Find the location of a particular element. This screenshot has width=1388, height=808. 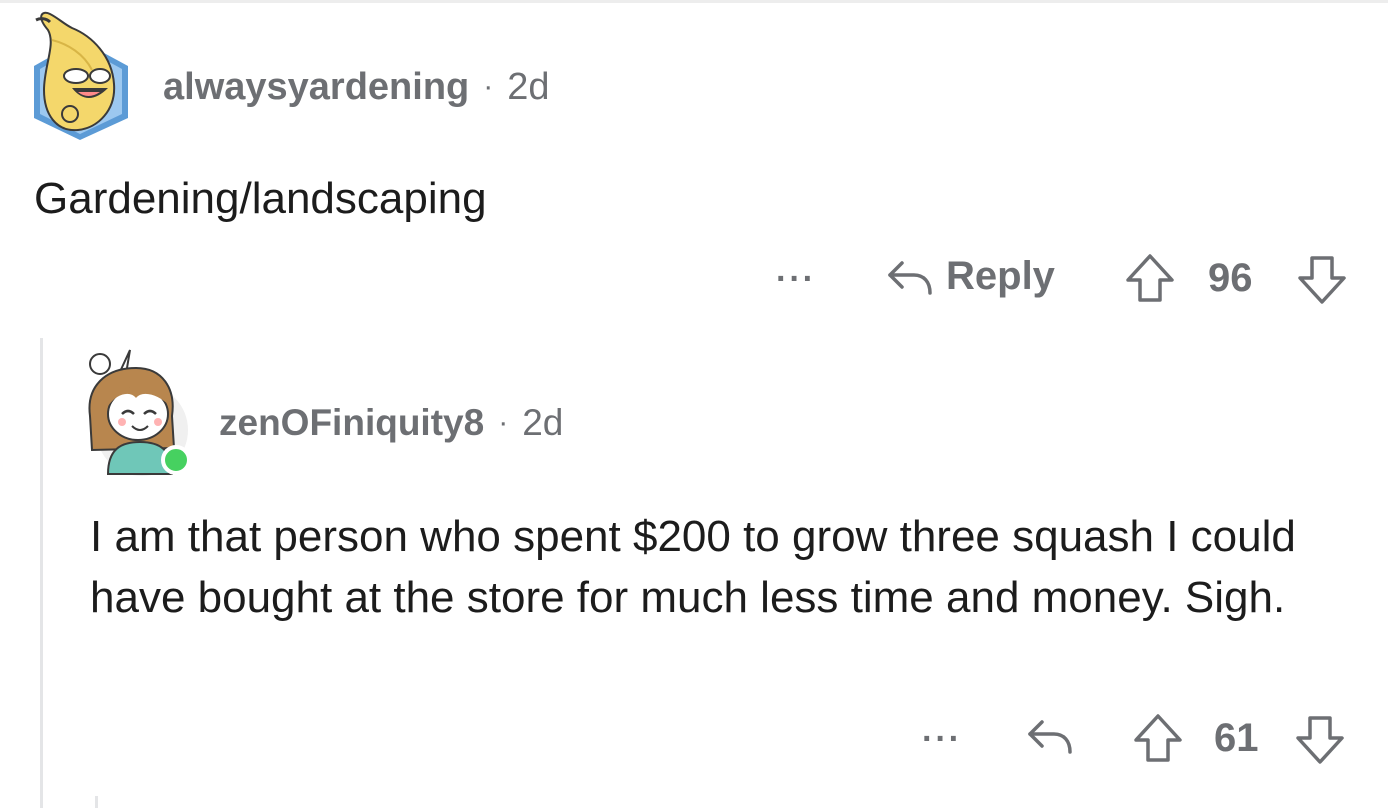

online-status-icon is located at coordinates (176, 460).